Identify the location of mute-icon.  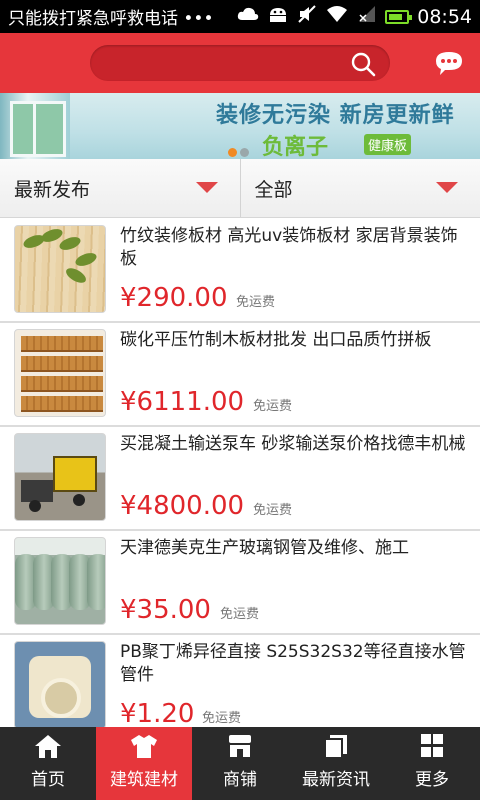
(307, 16).